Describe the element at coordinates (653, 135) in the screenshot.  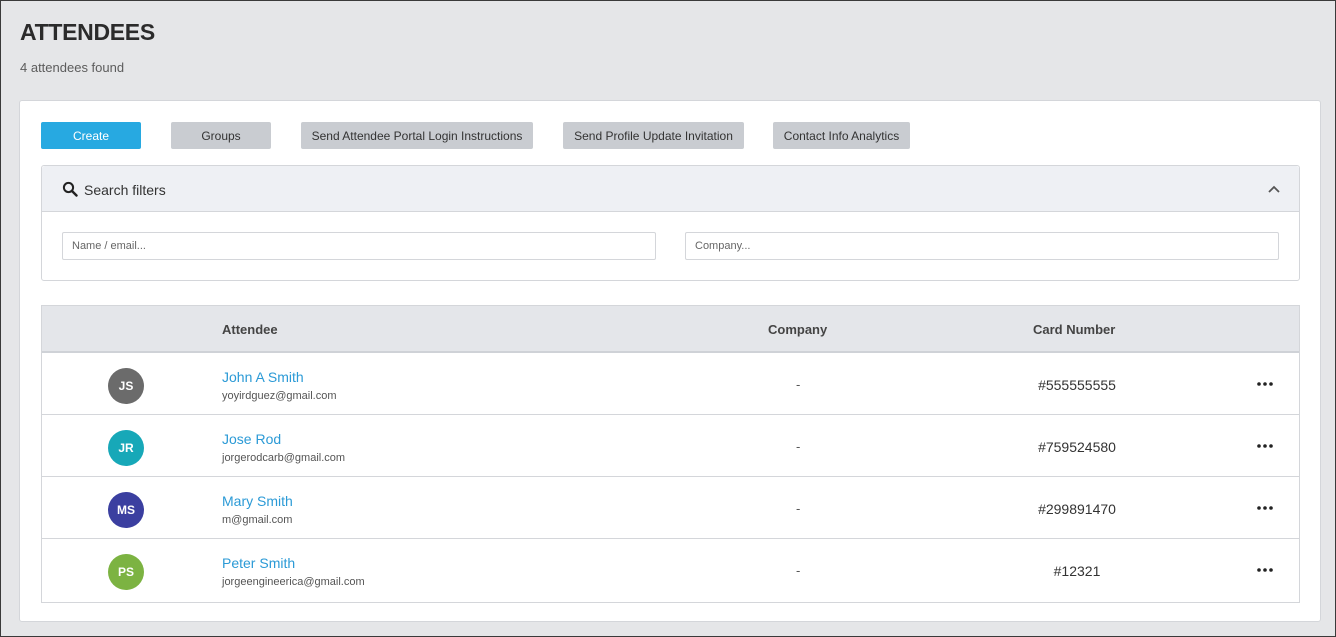
I see `send-profile-update-button: Send Profile Update Invitation` at that location.